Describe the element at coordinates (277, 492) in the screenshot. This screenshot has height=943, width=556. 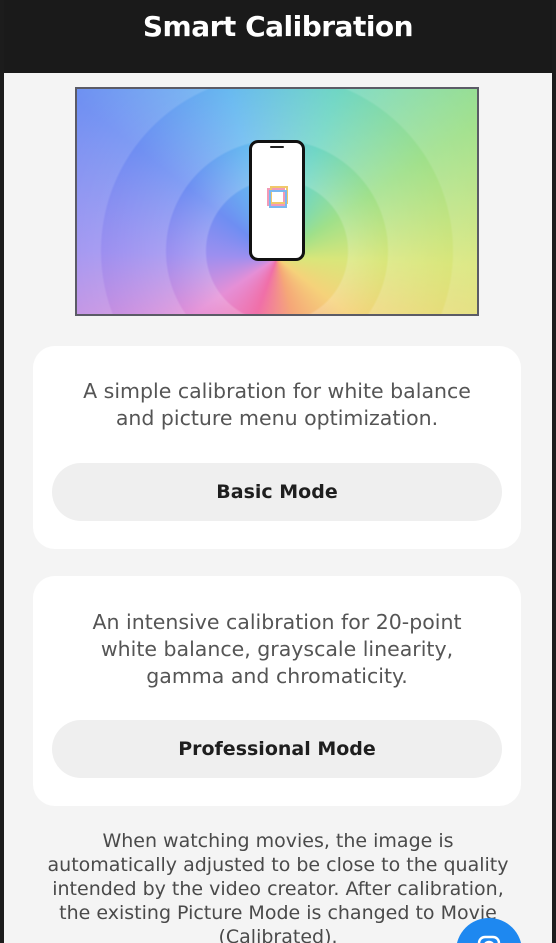
I see `basic-mode-button: Basic Mode` at that location.